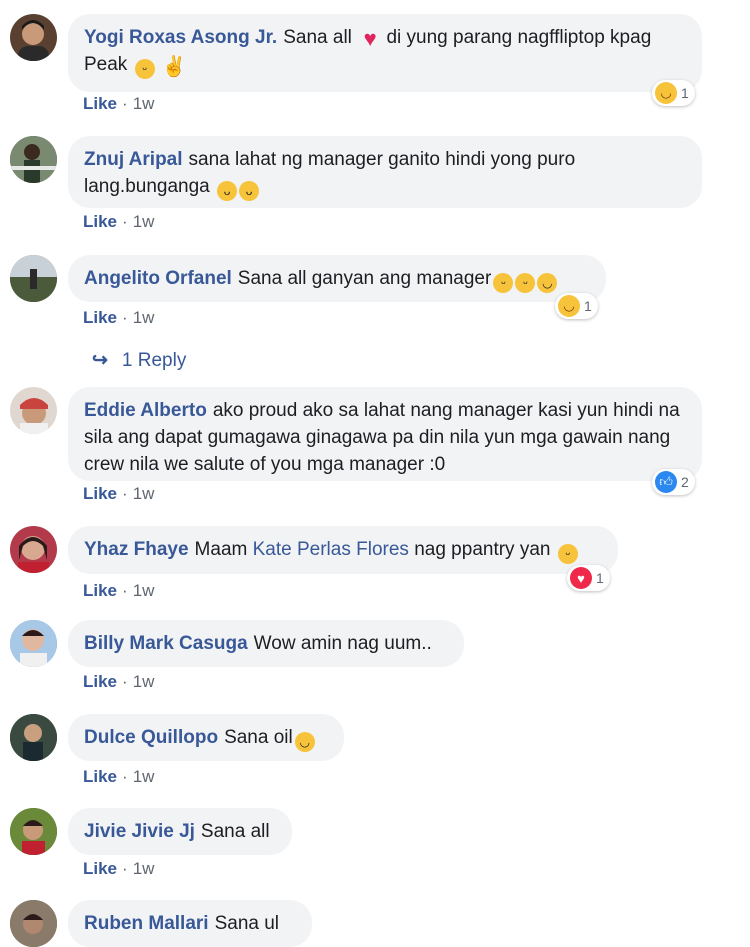  Describe the element at coordinates (139, 831) in the screenshot. I see `author-name: Jivie Jivie Jj` at that location.